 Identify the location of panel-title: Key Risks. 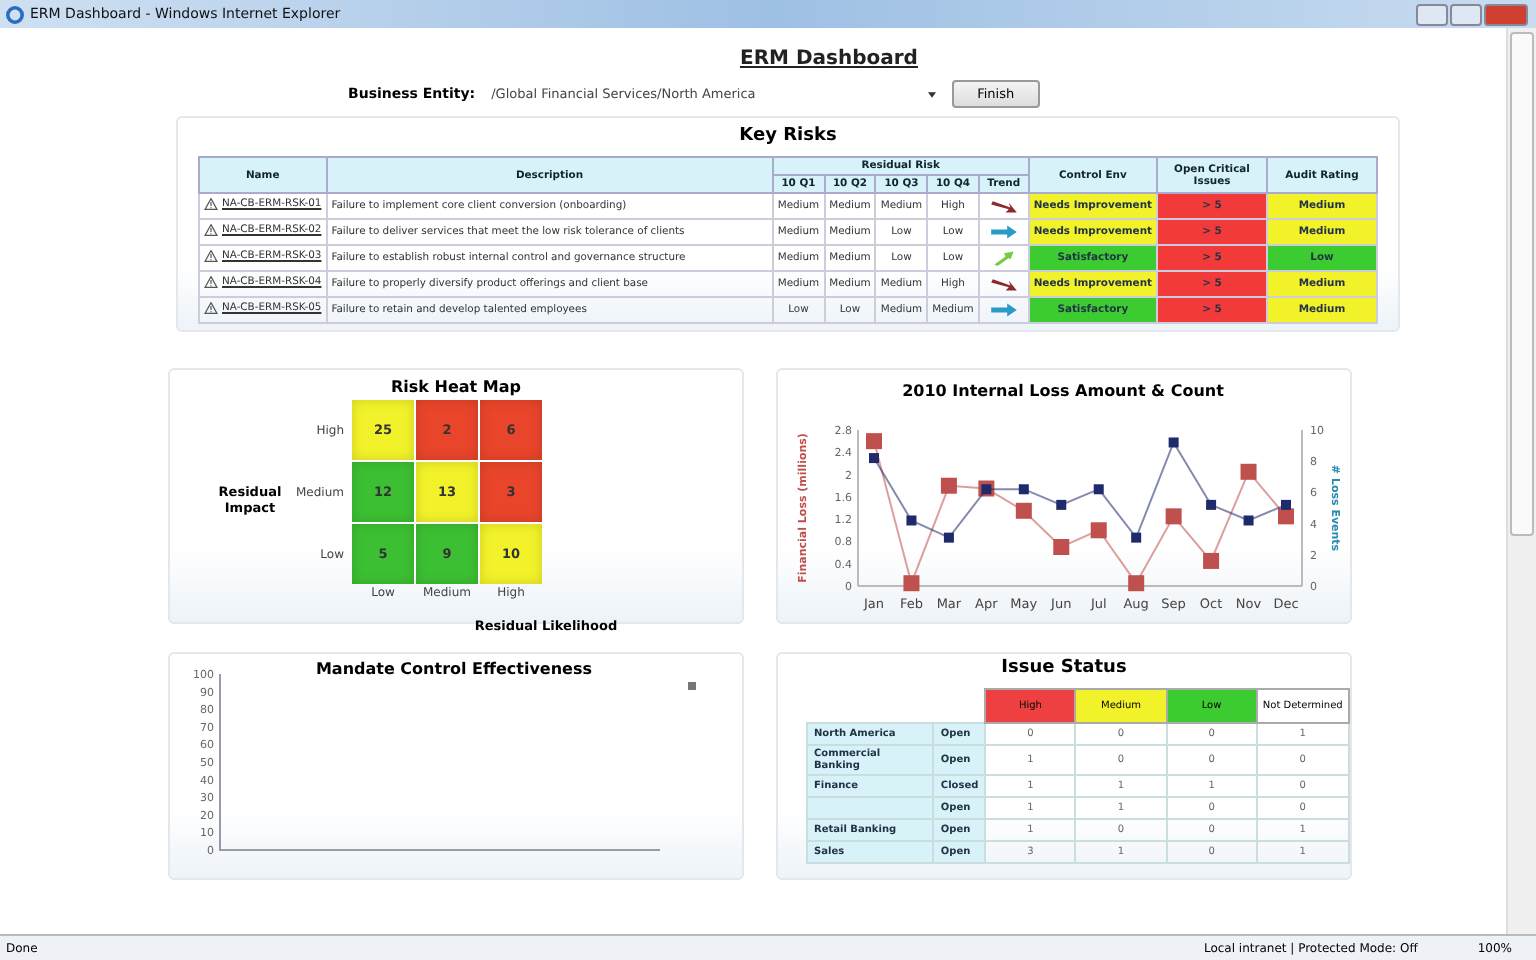
(788, 137).